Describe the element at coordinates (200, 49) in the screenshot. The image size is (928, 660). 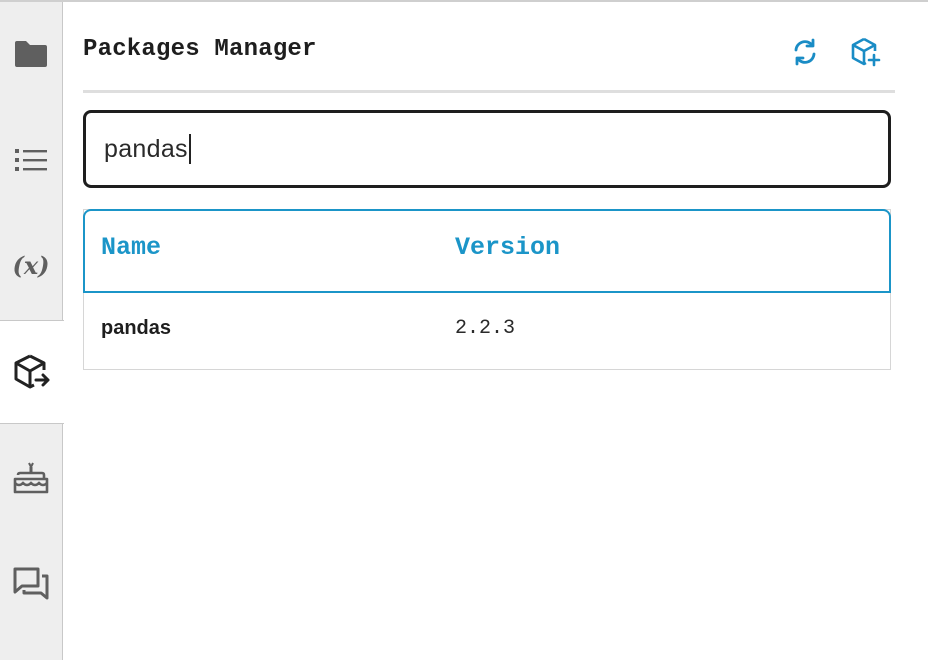
I see `panel-title: Packages Manager` at that location.